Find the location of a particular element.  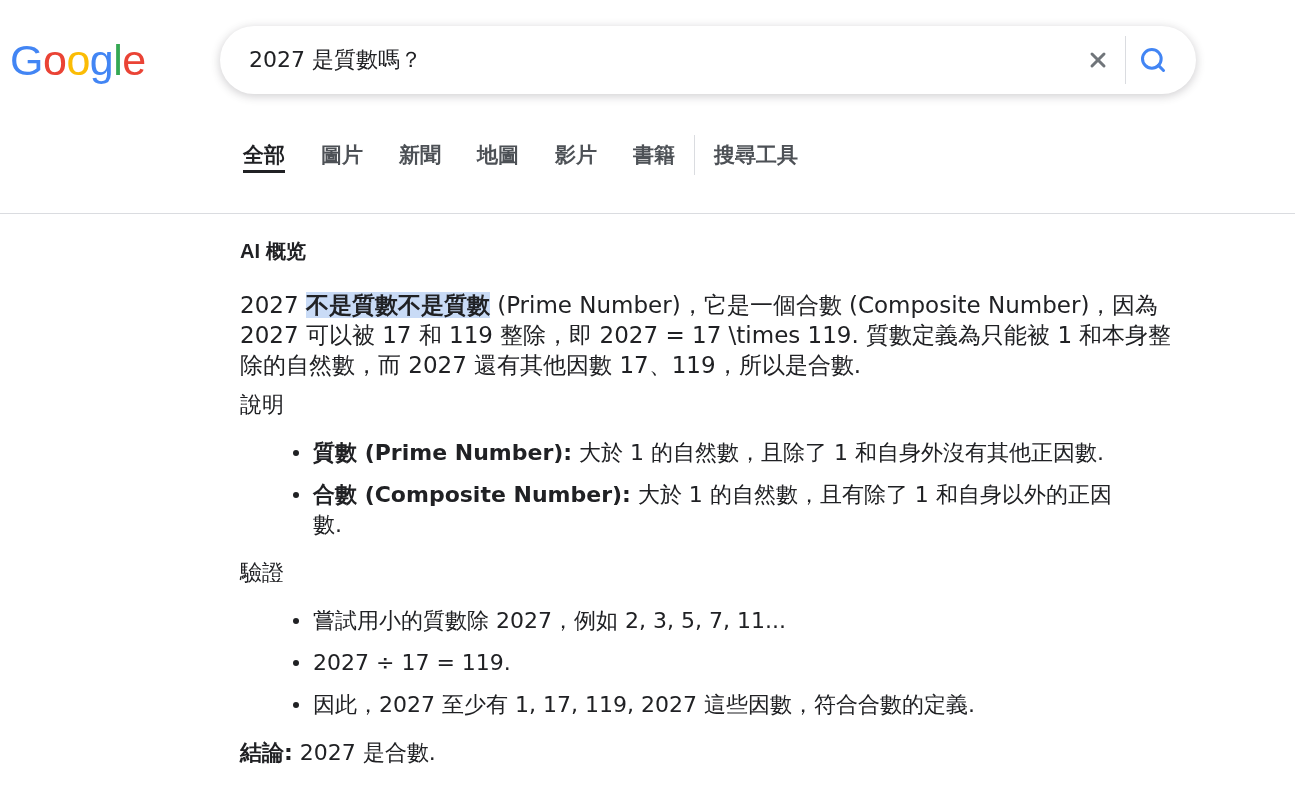

list-item-text: 因此，2027 至少有 1, 17, 119, 2027 這些因數，符合合數的定義. is located at coordinates (644, 705).